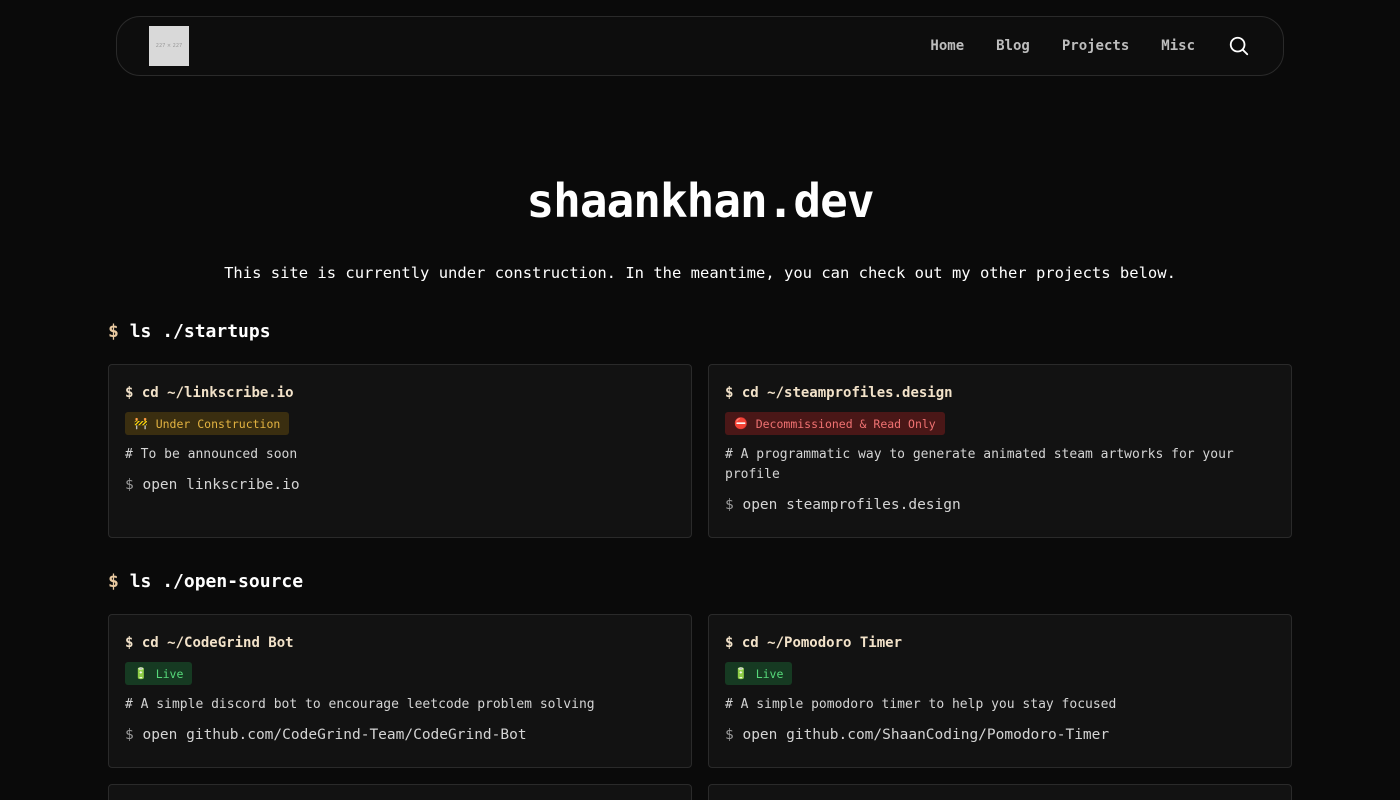 The height and width of the screenshot is (800, 1400). What do you see at coordinates (400, 393) in the screenshot?
I see `card-title: $ cd ~/linkscribe.io` at bounding box center [400, 393].